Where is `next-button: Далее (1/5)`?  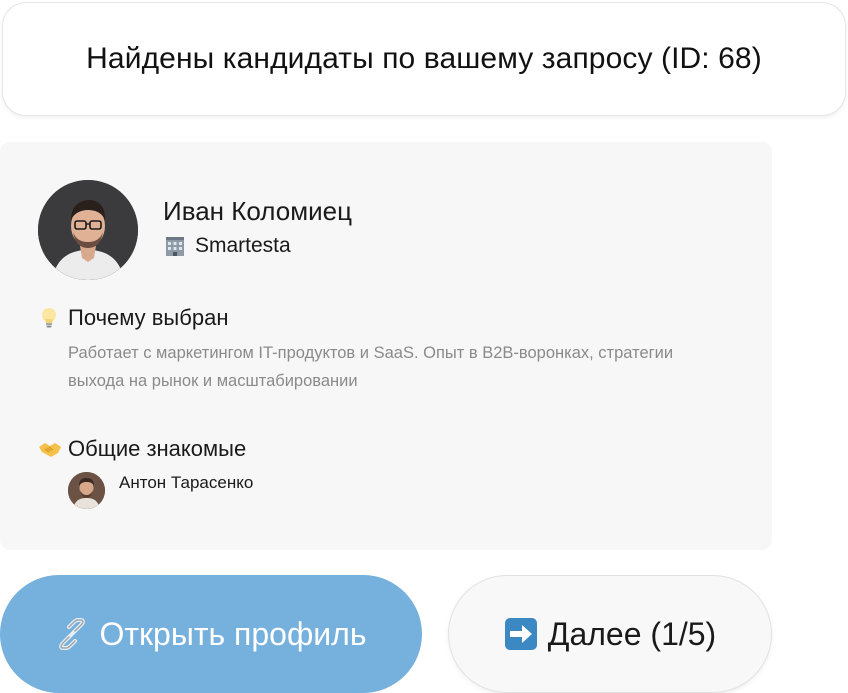 next-button: Далее (1/5) is located at coordinates (610, 634).